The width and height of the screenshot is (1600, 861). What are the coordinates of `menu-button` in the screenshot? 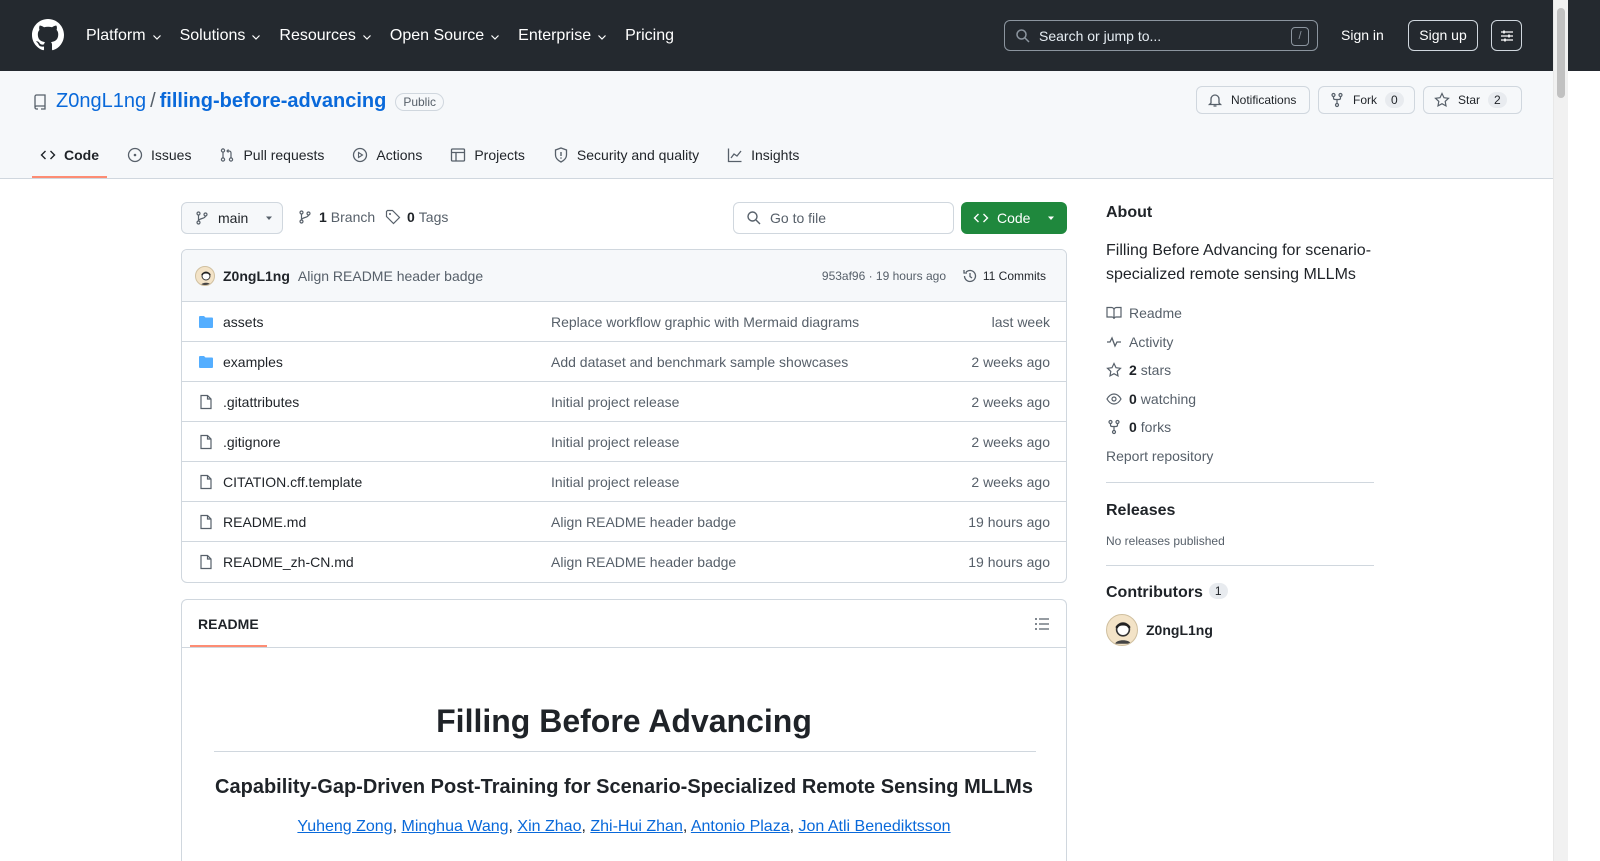 It's located at (1506, 35).